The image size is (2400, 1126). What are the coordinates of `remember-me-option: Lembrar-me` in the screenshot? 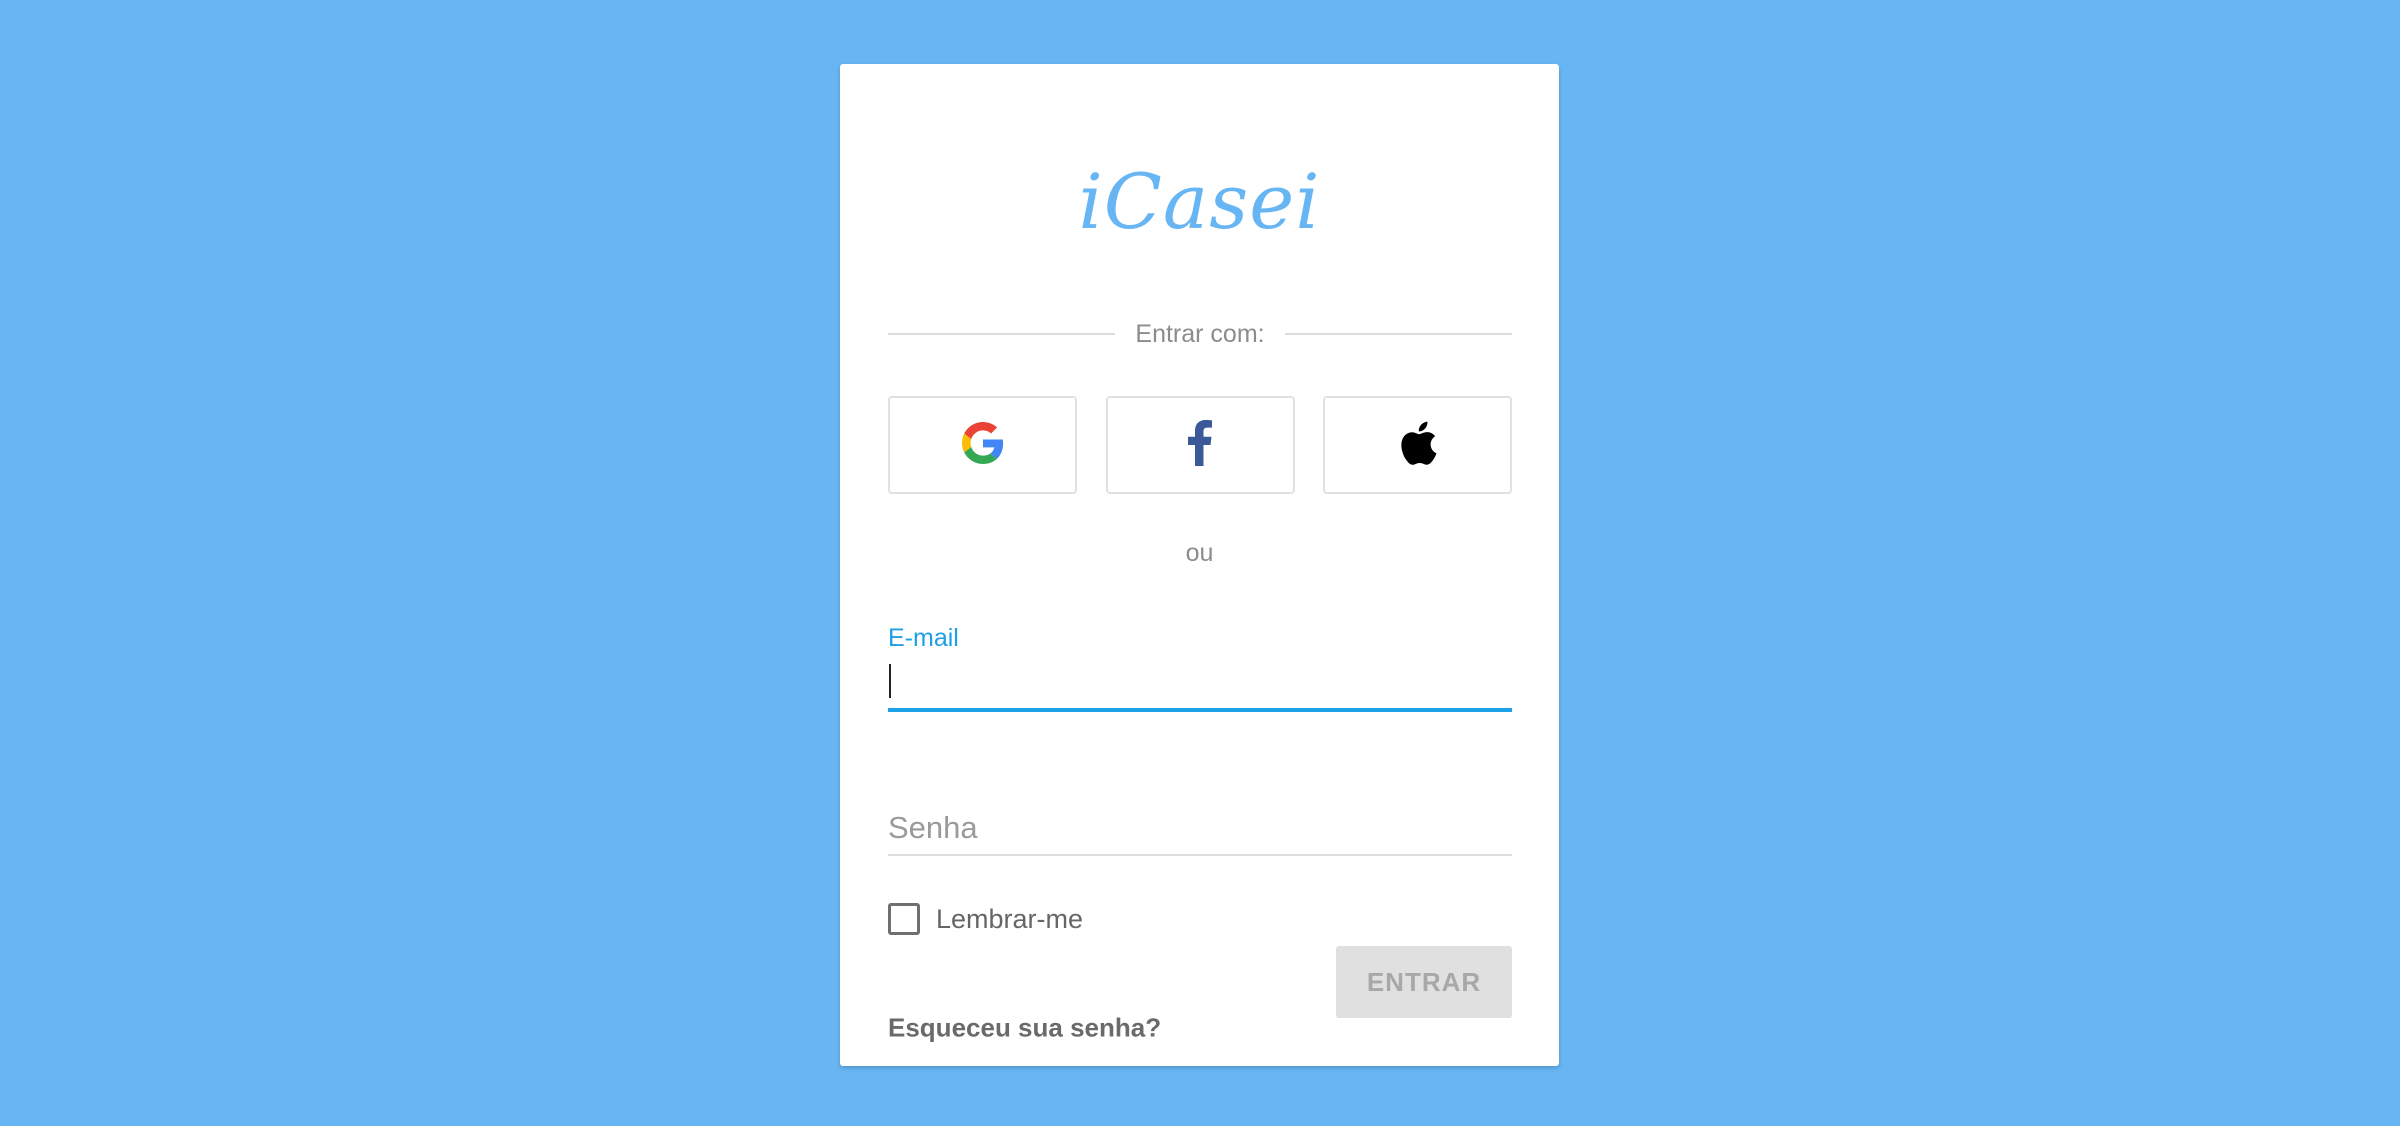 It's located at (985, 919).